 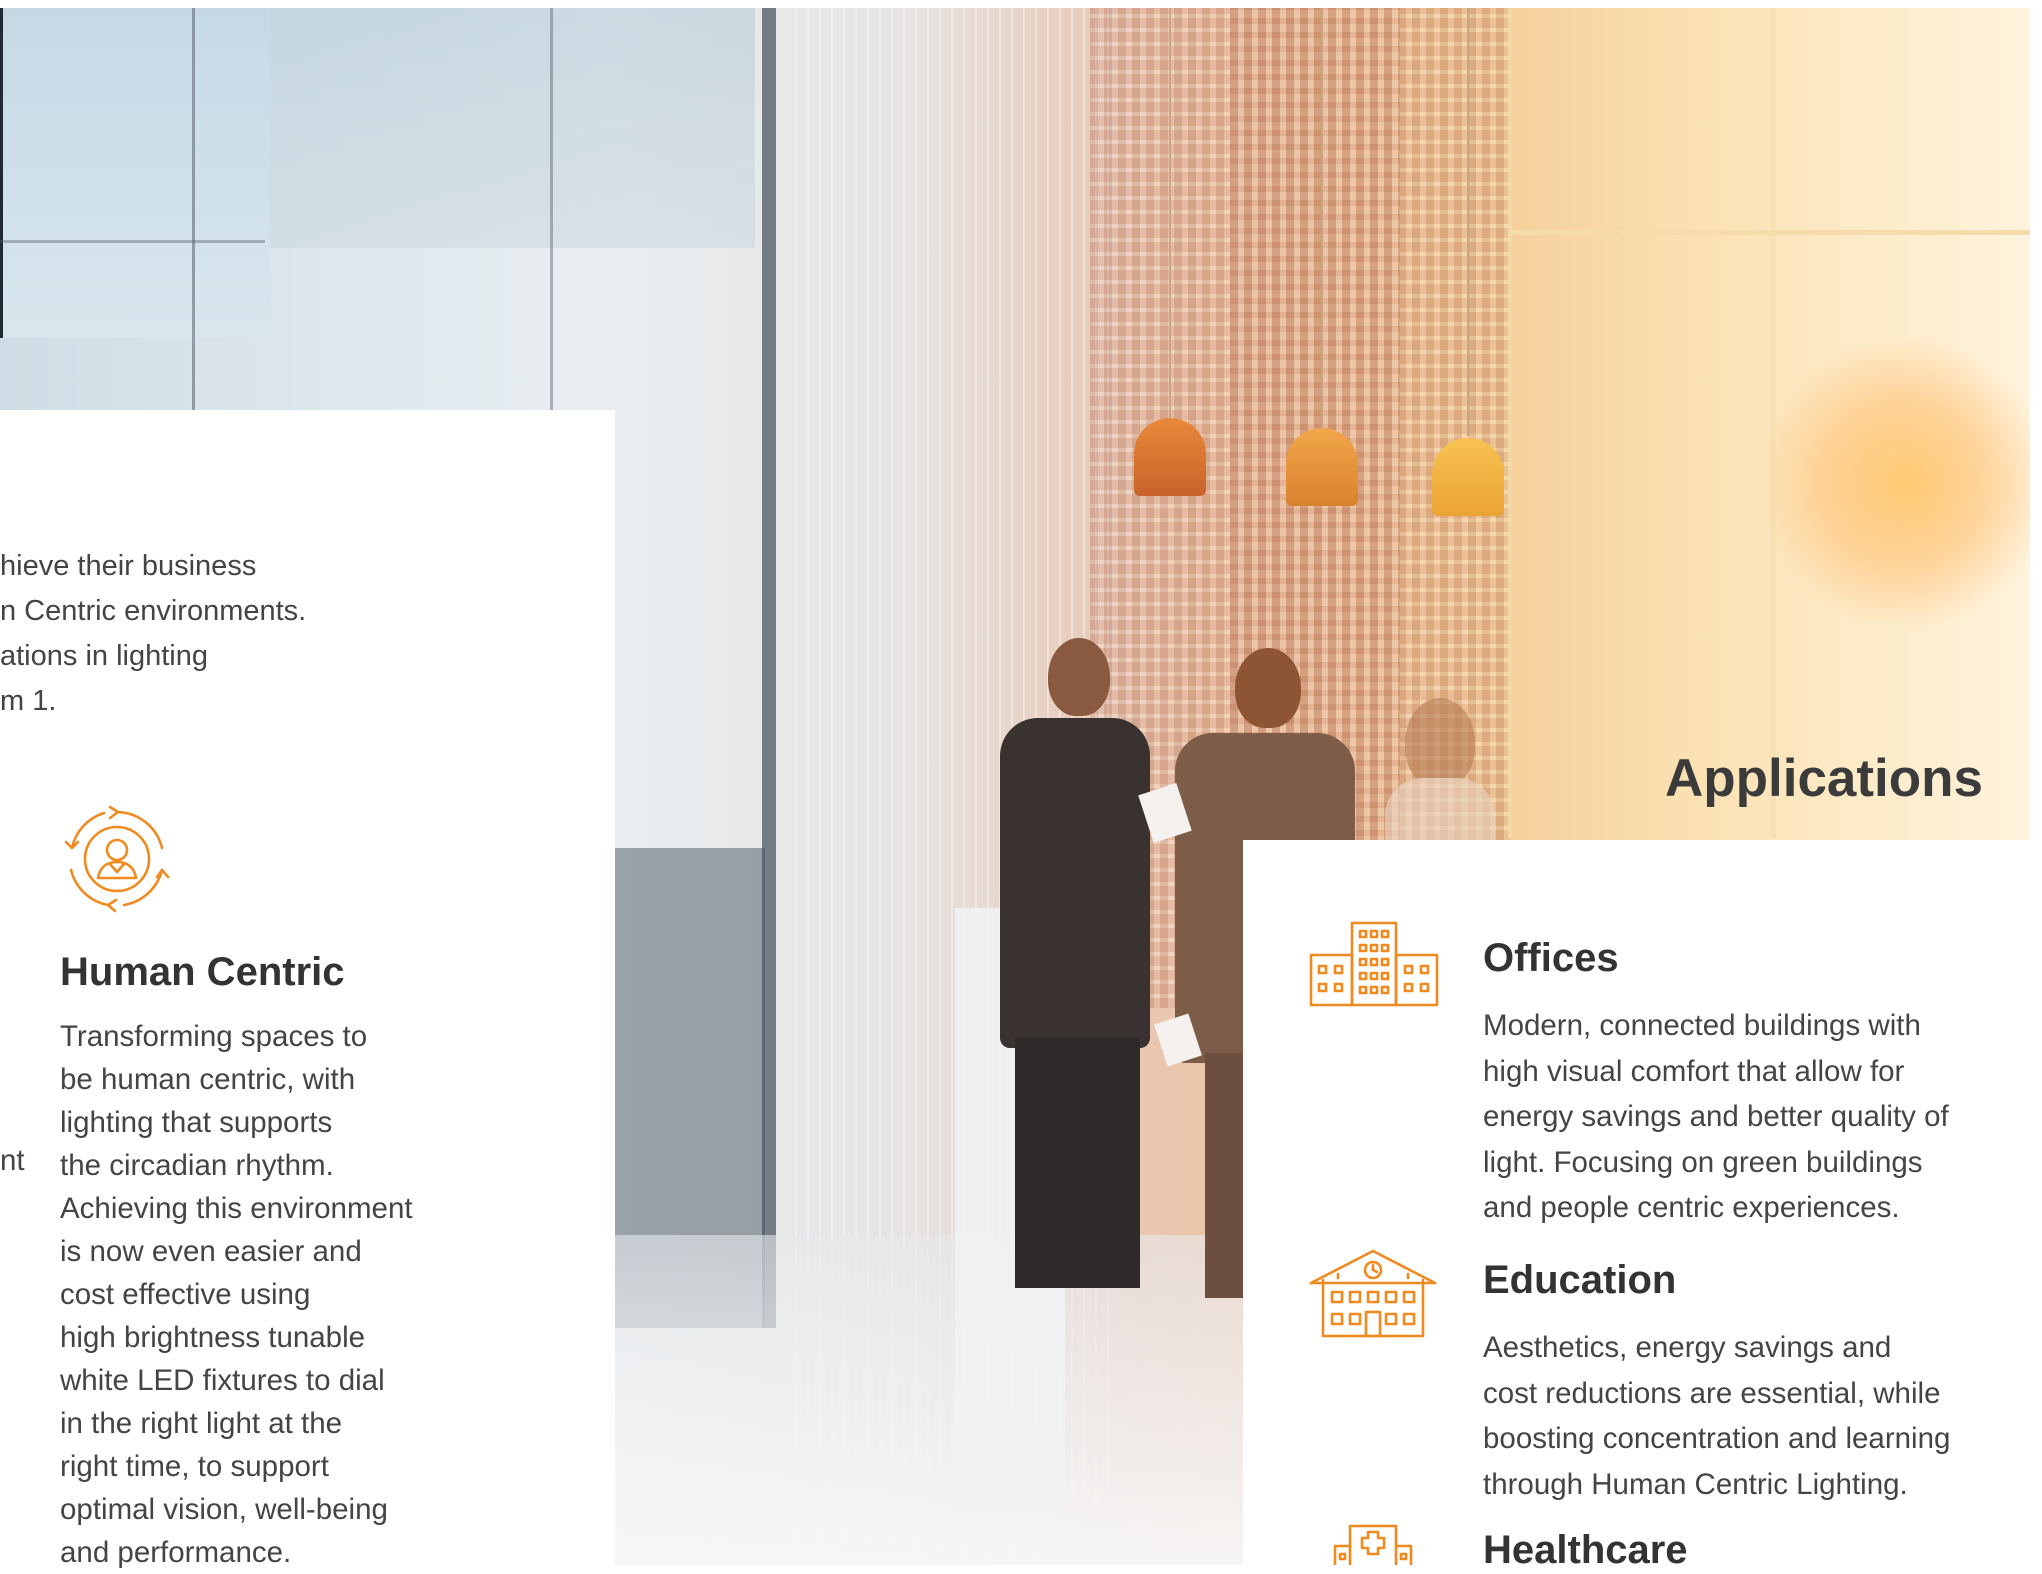 I want to click on education-title: Education, so click(x=1580, y=1280).